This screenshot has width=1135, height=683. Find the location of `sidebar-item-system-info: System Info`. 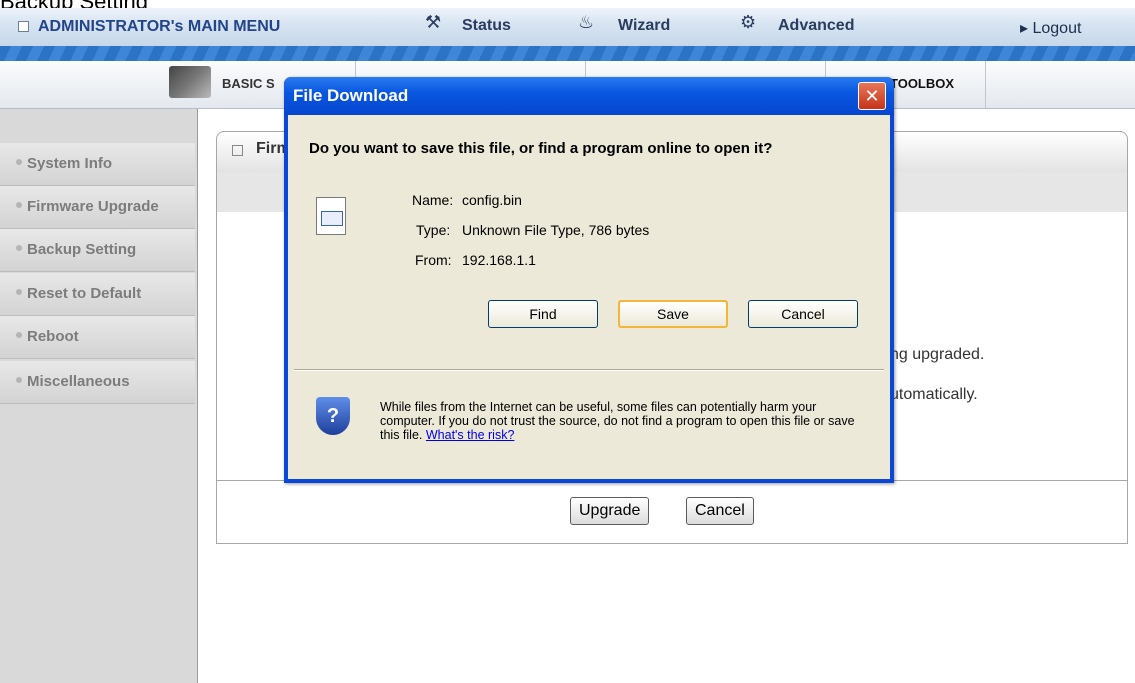

sidebar-item-system-info: System Info is located at coordinates (97, 164).